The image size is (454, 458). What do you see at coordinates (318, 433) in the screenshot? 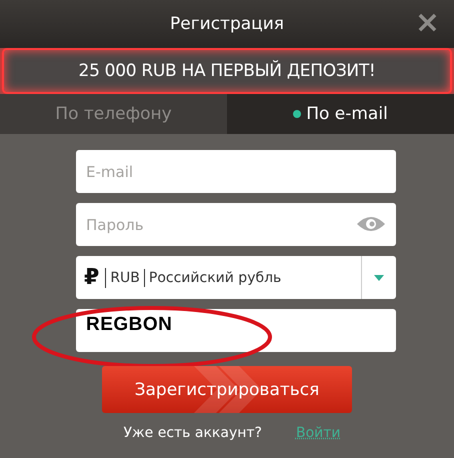
I see `login-link: Войти` at bounding box center [318, 433].